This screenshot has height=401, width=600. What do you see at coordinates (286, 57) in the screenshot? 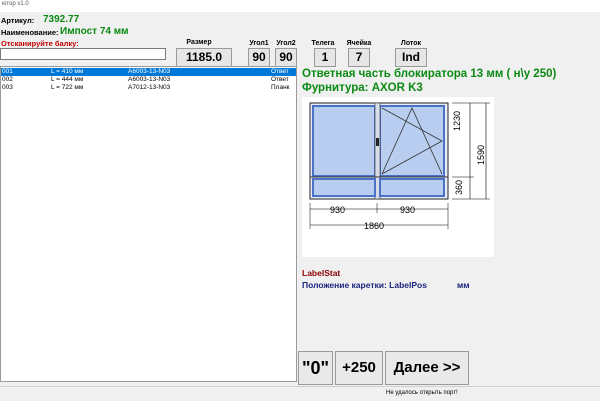
I see `angle2-value: 90` at bounding box center [286, 57].